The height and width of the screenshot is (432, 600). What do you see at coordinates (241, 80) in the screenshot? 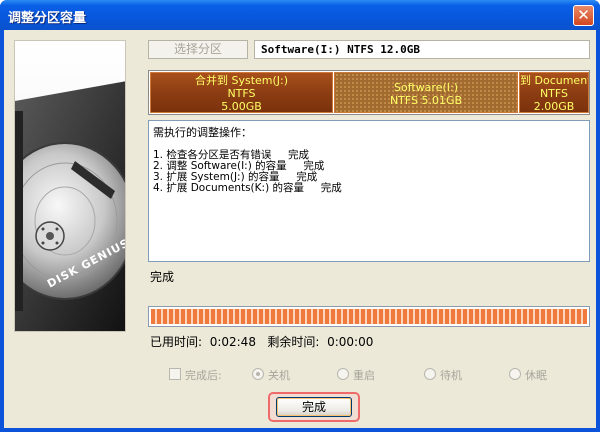
I see `partition-name: 合并到 System(J:)` at bounding box center [241, 80].